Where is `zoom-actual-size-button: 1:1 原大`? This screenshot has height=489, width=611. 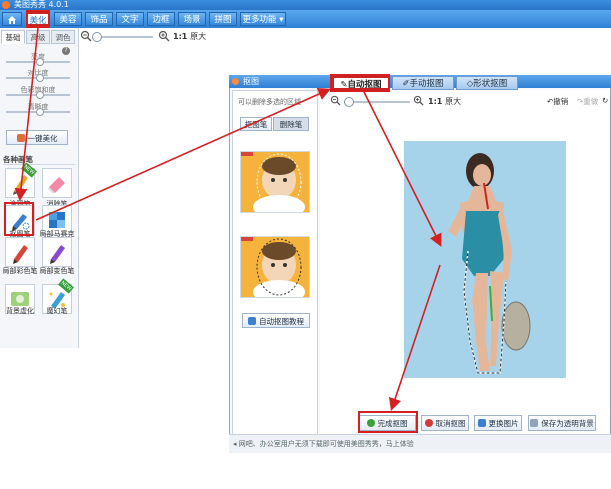 zoom-actual-size-button: 1:1 原大 is located at coordinates (189, 36).